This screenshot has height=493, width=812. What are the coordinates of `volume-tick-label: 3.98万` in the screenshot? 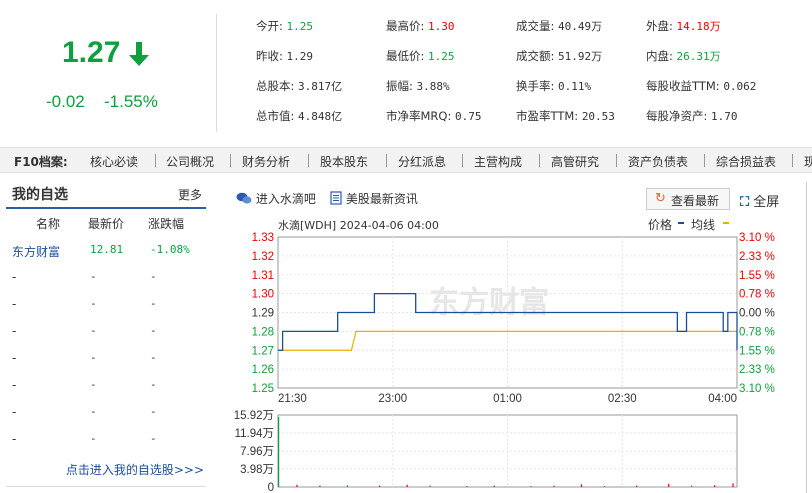 It's located at (257, 470).